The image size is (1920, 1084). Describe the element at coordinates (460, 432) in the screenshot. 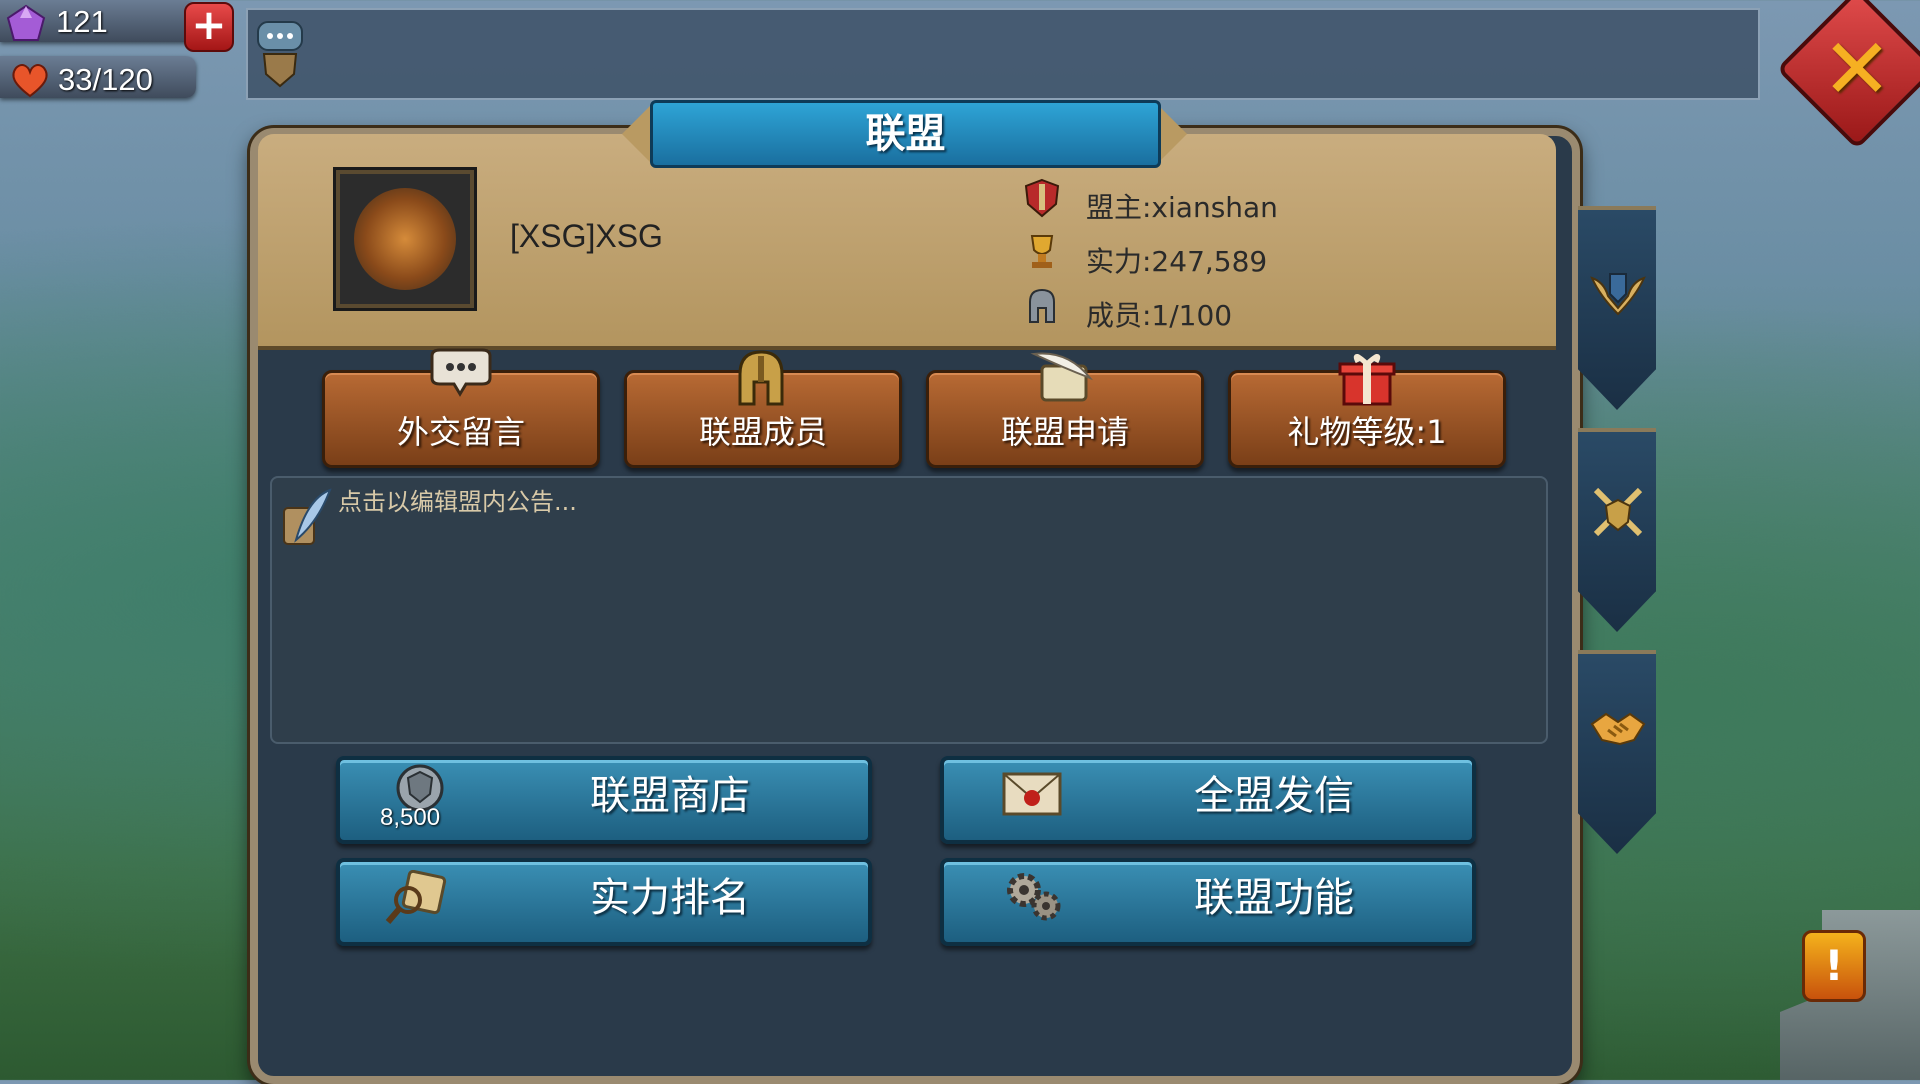

I see `diplomacy-message-label: 外交留言` at that location.